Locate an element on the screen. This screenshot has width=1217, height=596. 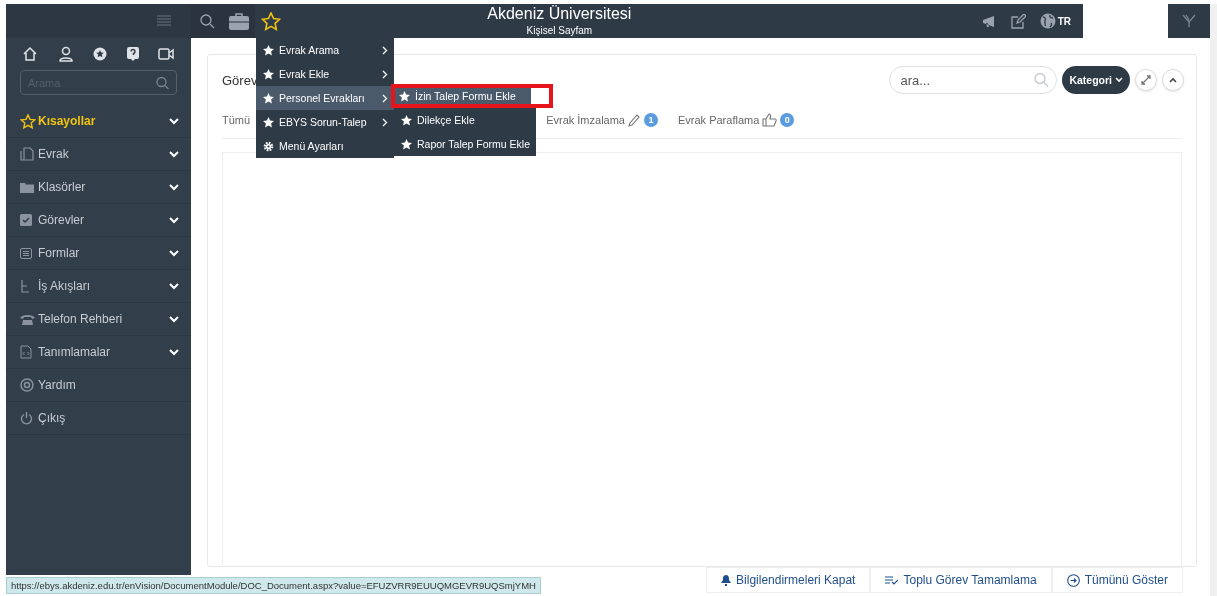
code-file-icon is located at coordinates (26, 352).